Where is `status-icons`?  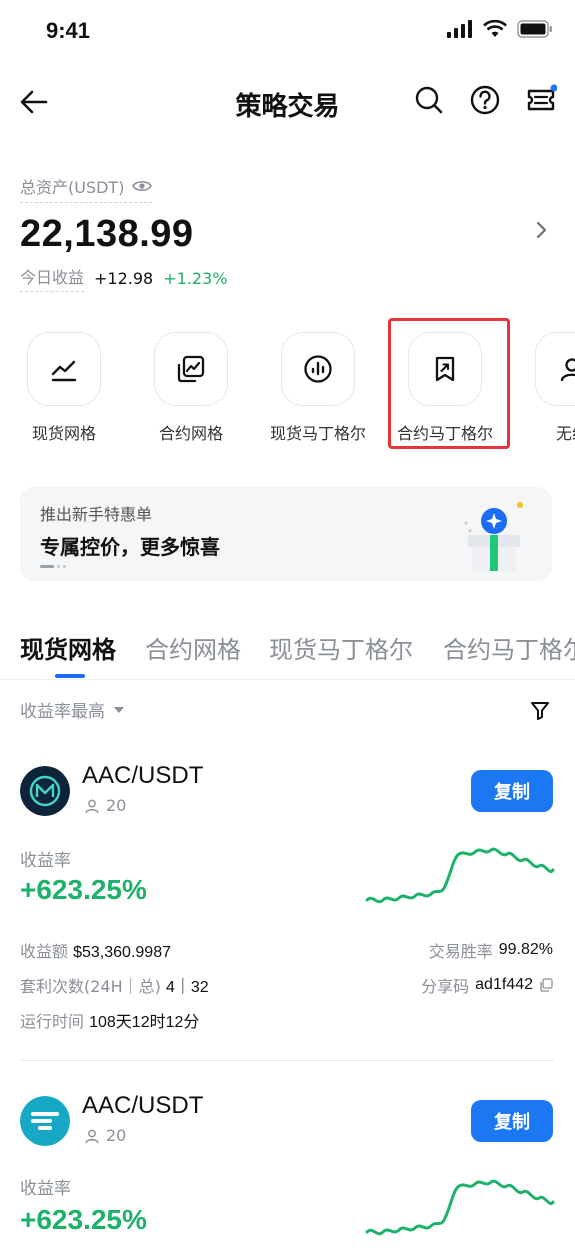 status-icons is located at coordinates (500, 29).